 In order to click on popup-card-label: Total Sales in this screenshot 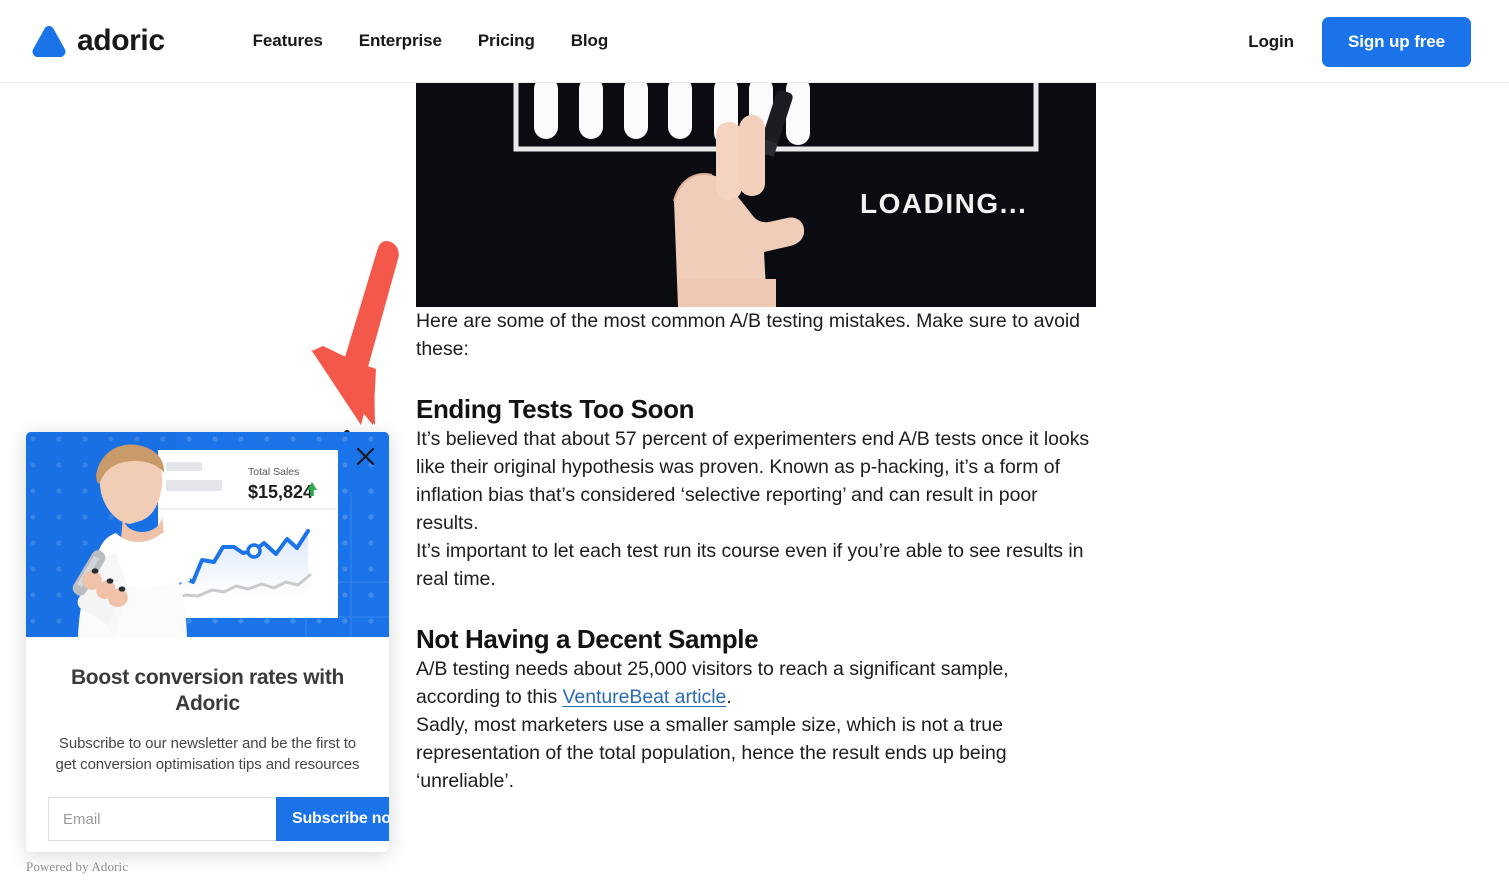, I will do `click(273, 472)`.